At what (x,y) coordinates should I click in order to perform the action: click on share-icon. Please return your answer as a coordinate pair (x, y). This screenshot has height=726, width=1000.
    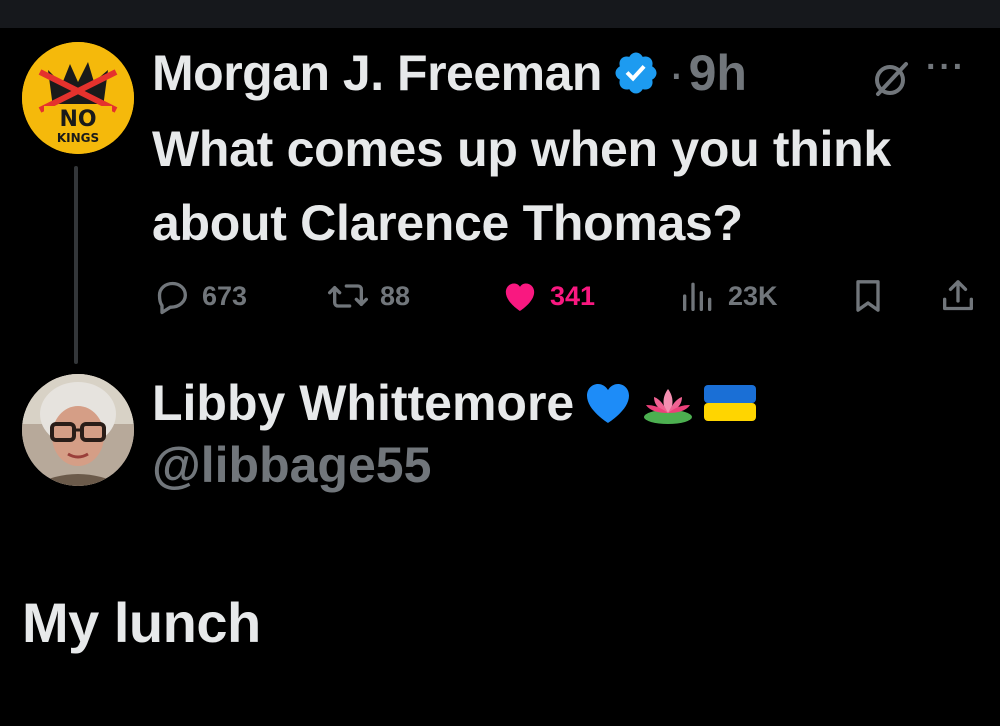
    Looking at the image, I should click on (958, 295).